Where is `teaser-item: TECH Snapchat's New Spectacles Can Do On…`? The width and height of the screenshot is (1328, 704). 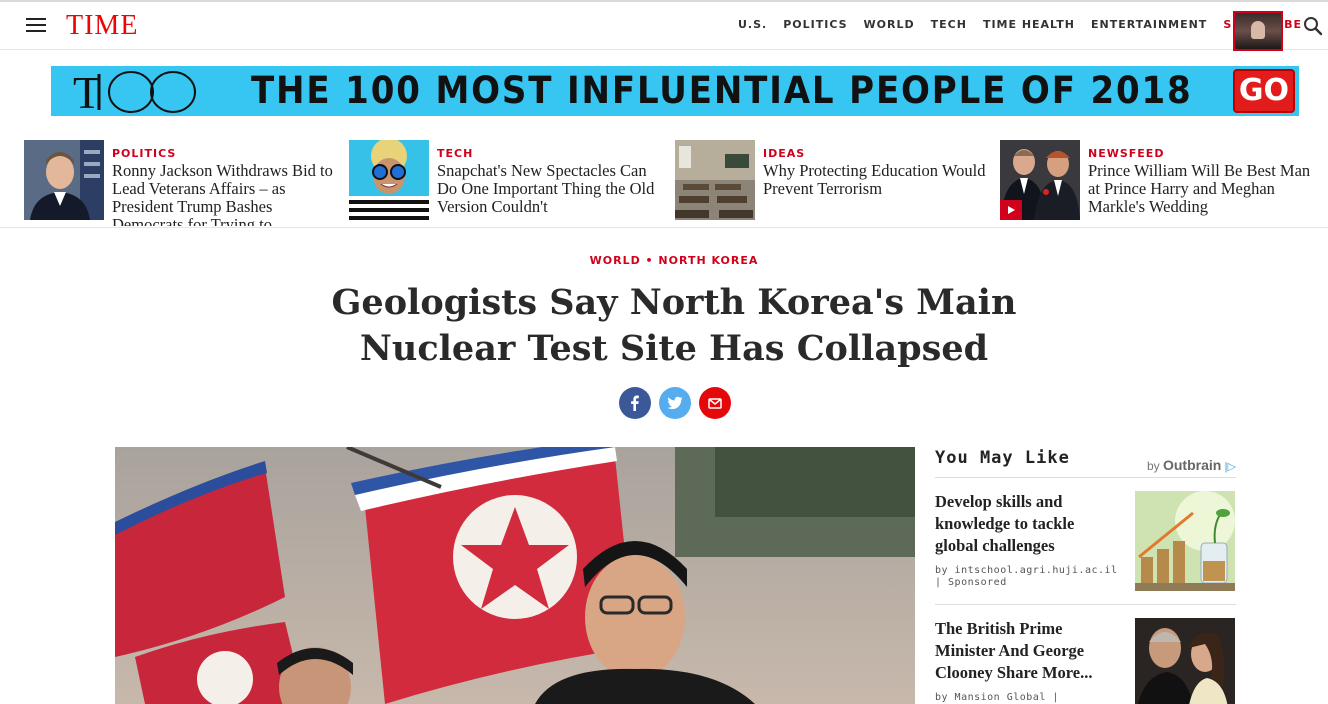
teaser-item: TECH Snapchat's New Spectacles Can Do On… is located at coordinates (504, 183).